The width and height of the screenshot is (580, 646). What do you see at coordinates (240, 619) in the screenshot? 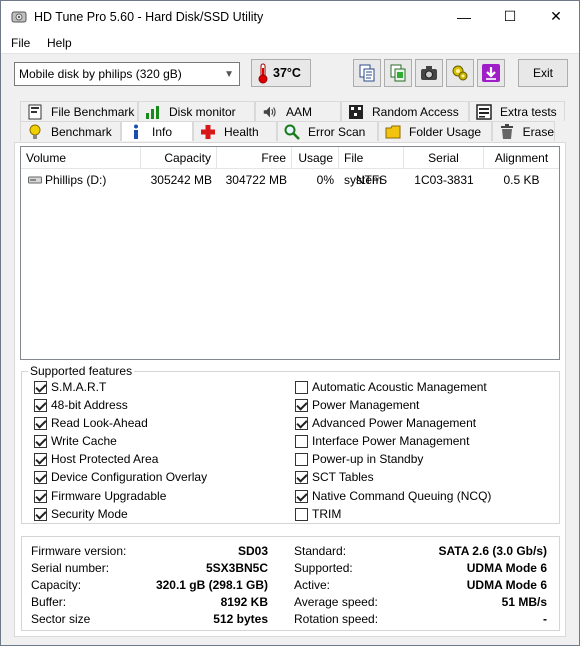
I see `sector-size-value: 512 bytes` at bounding box center [240, 619].